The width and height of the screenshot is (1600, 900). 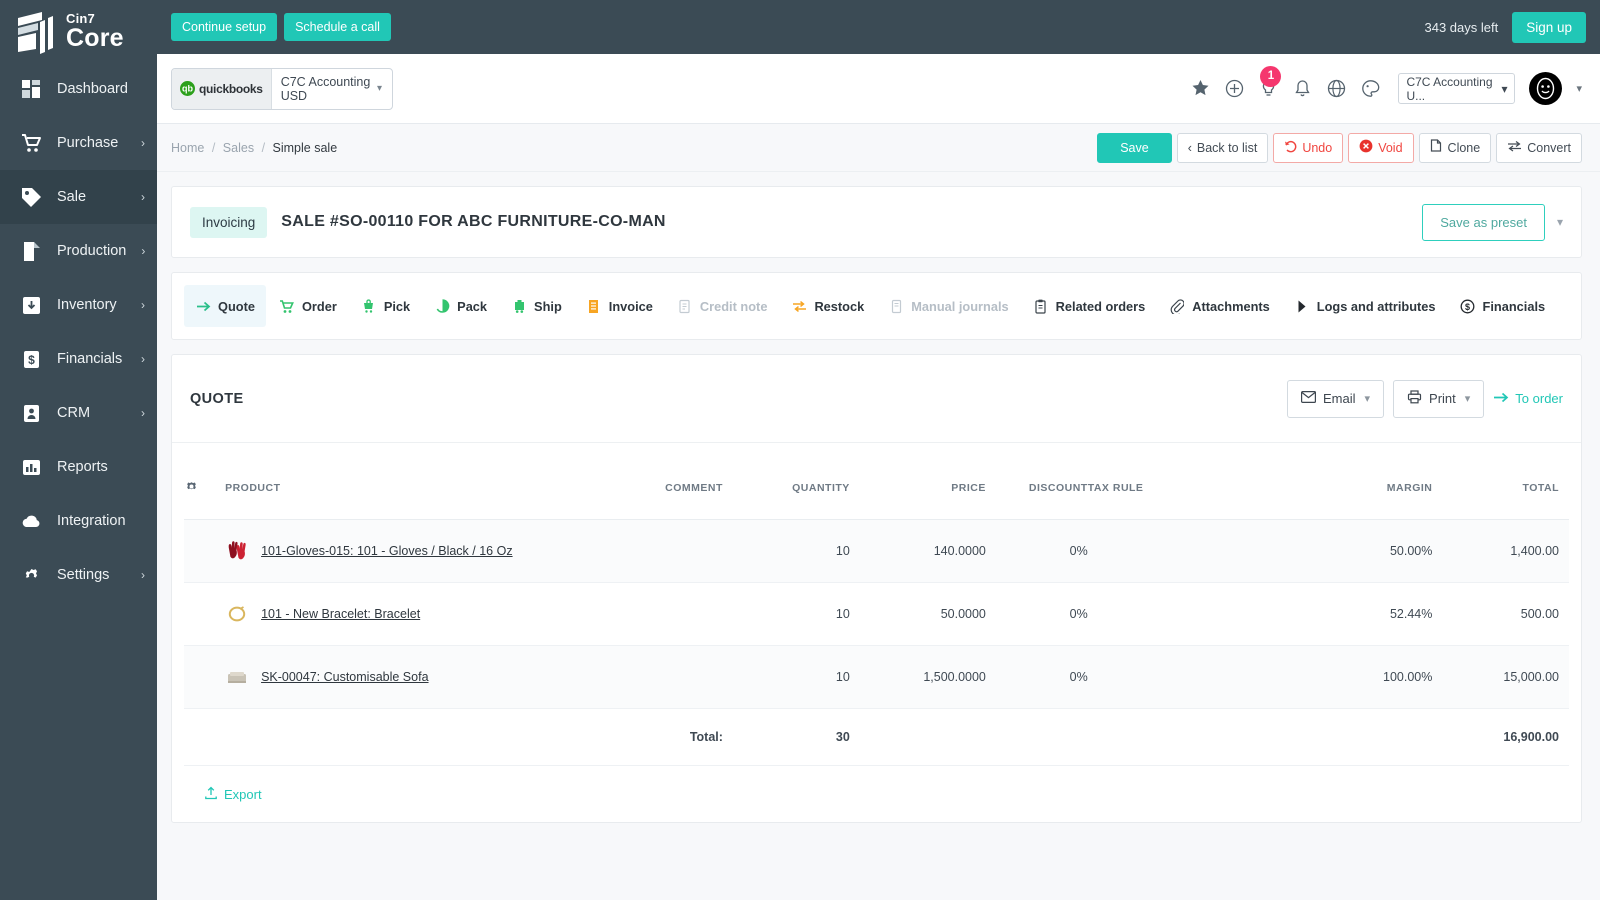 I want to click on sidebar-label: Reports, so click(x=82, y=467).